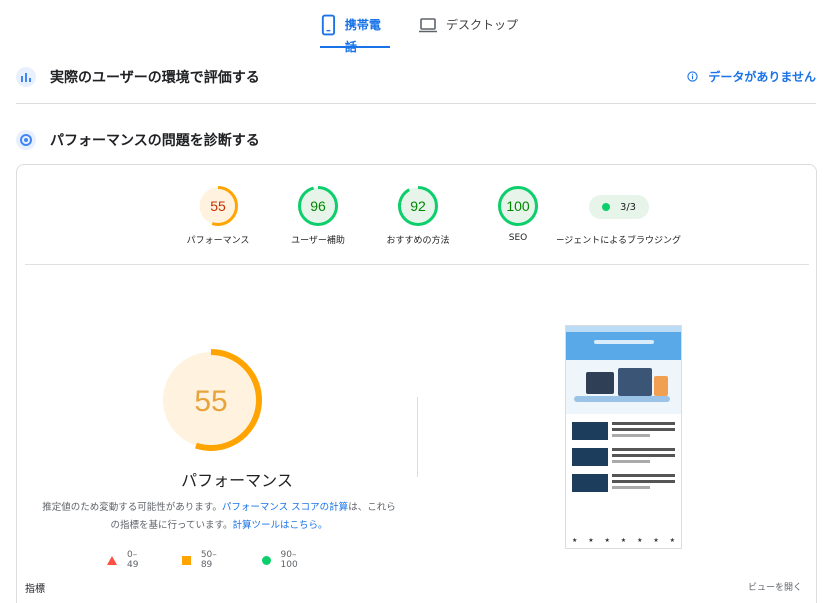 The width and height of the screenshot is (830, 603). I want to click on agent-pill-value: 3/3, so click(628, 207).